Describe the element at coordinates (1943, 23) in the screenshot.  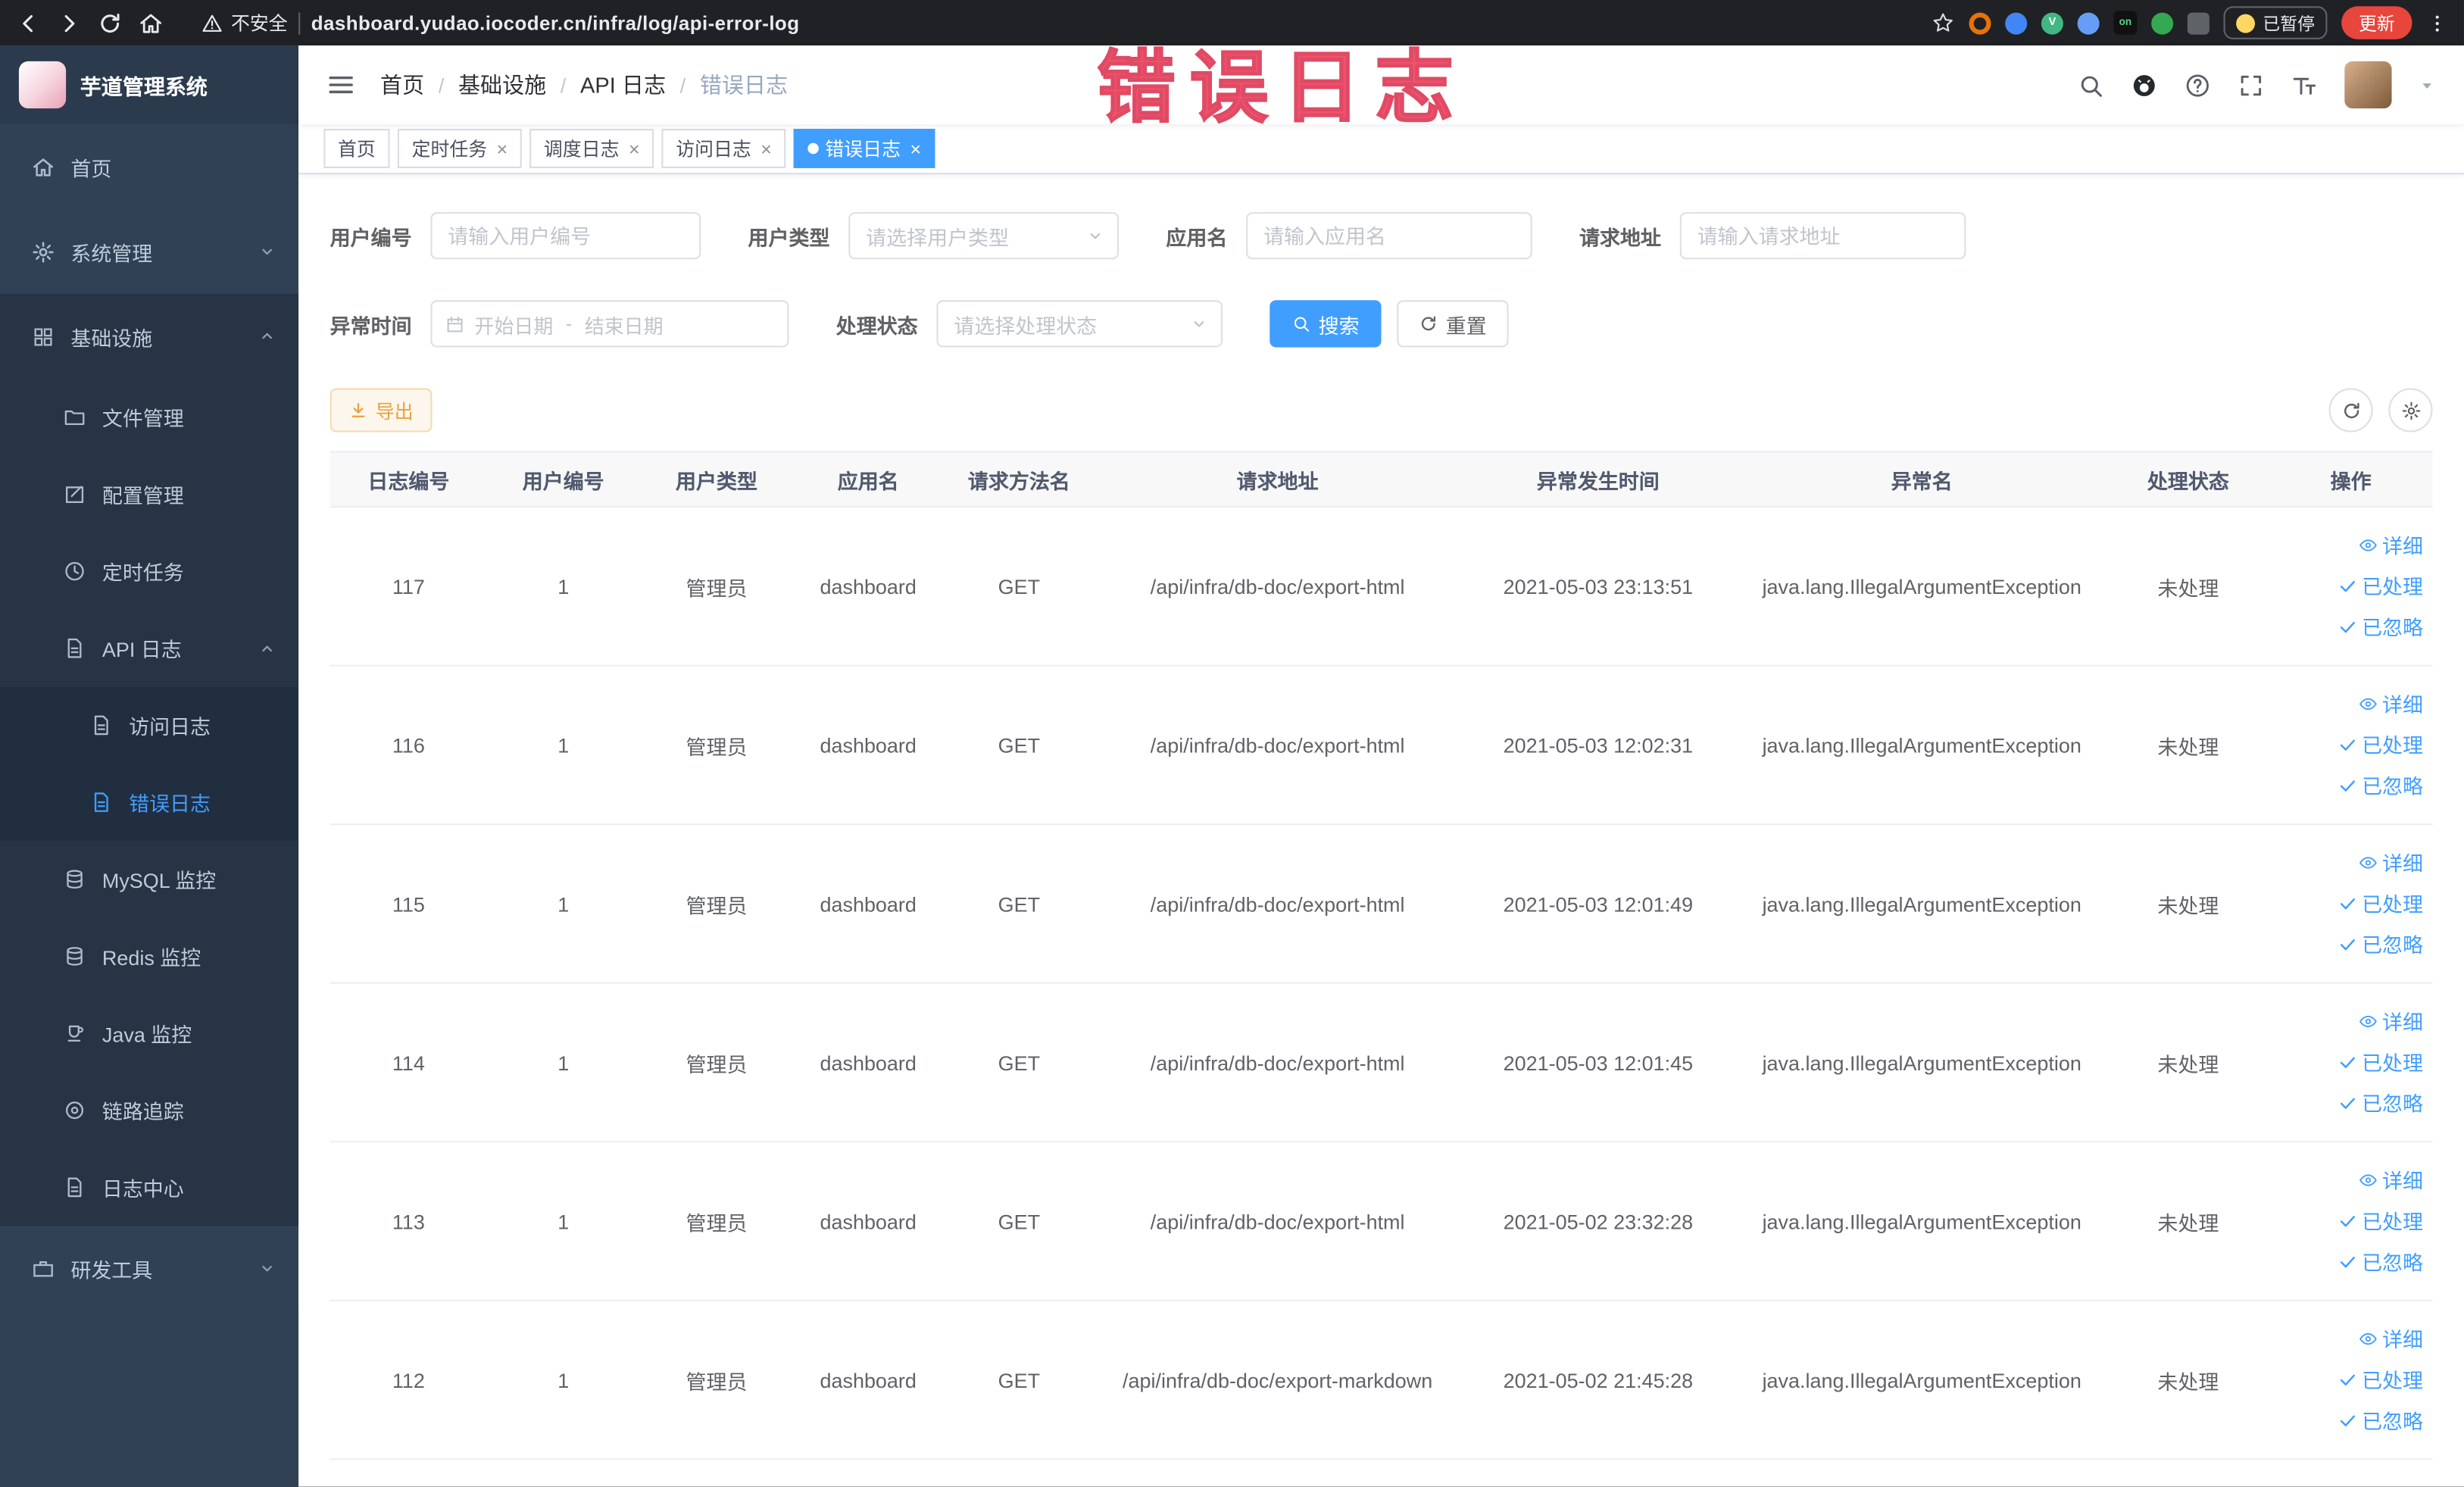
I see `bookmark-star-icon` at that location.